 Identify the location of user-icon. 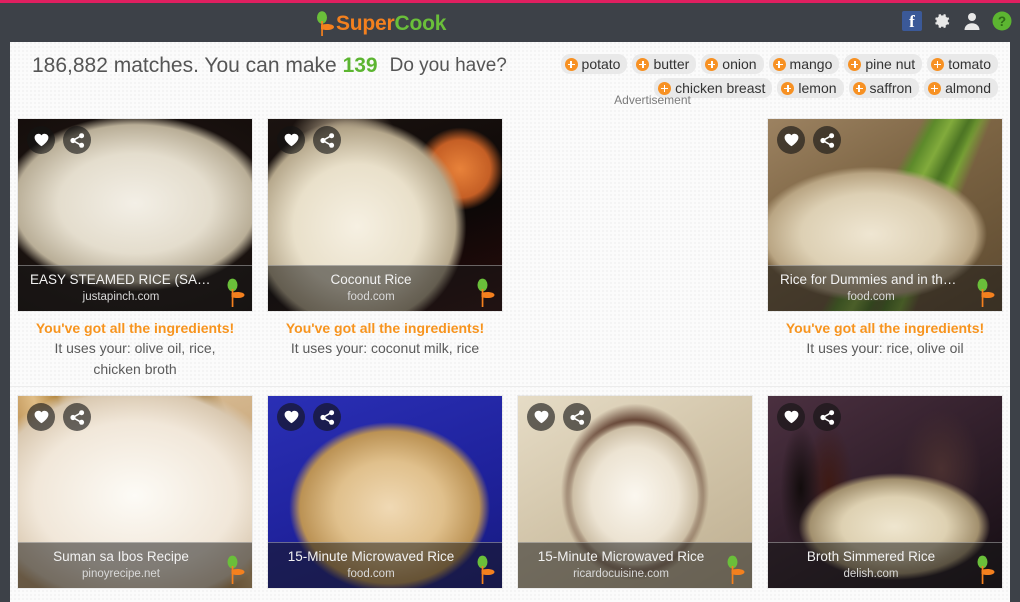
(972, 21).